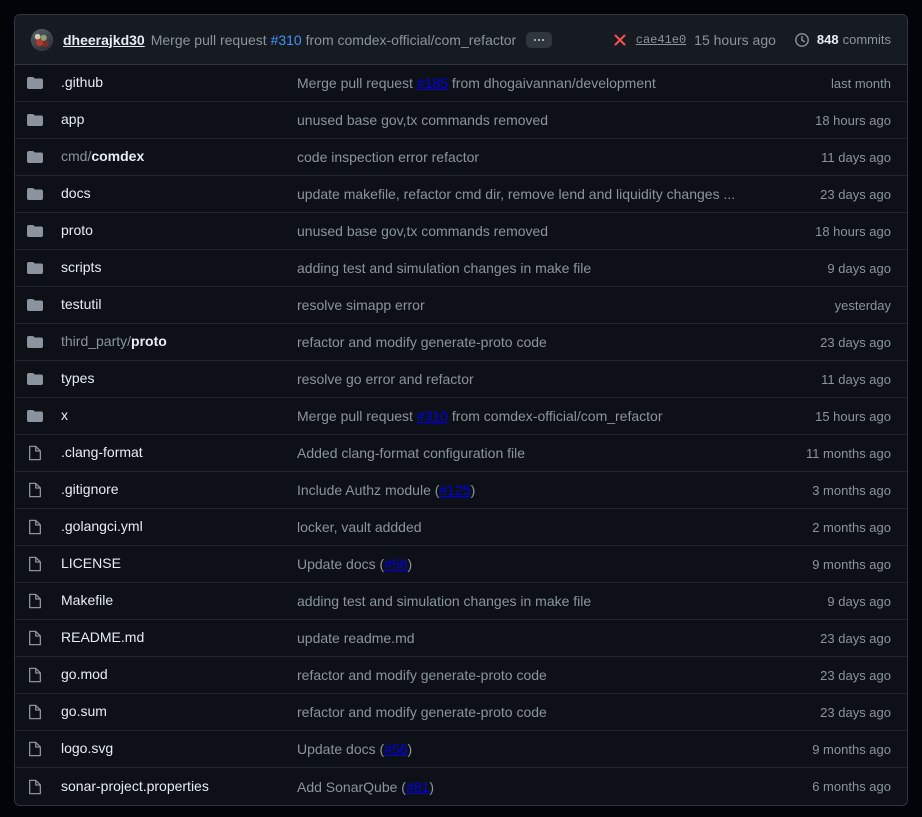 The image size is (922, 817). Describe the element at coordinates (170, 305) in the screenshot. I see `row-name-cell: testutil` at that location.